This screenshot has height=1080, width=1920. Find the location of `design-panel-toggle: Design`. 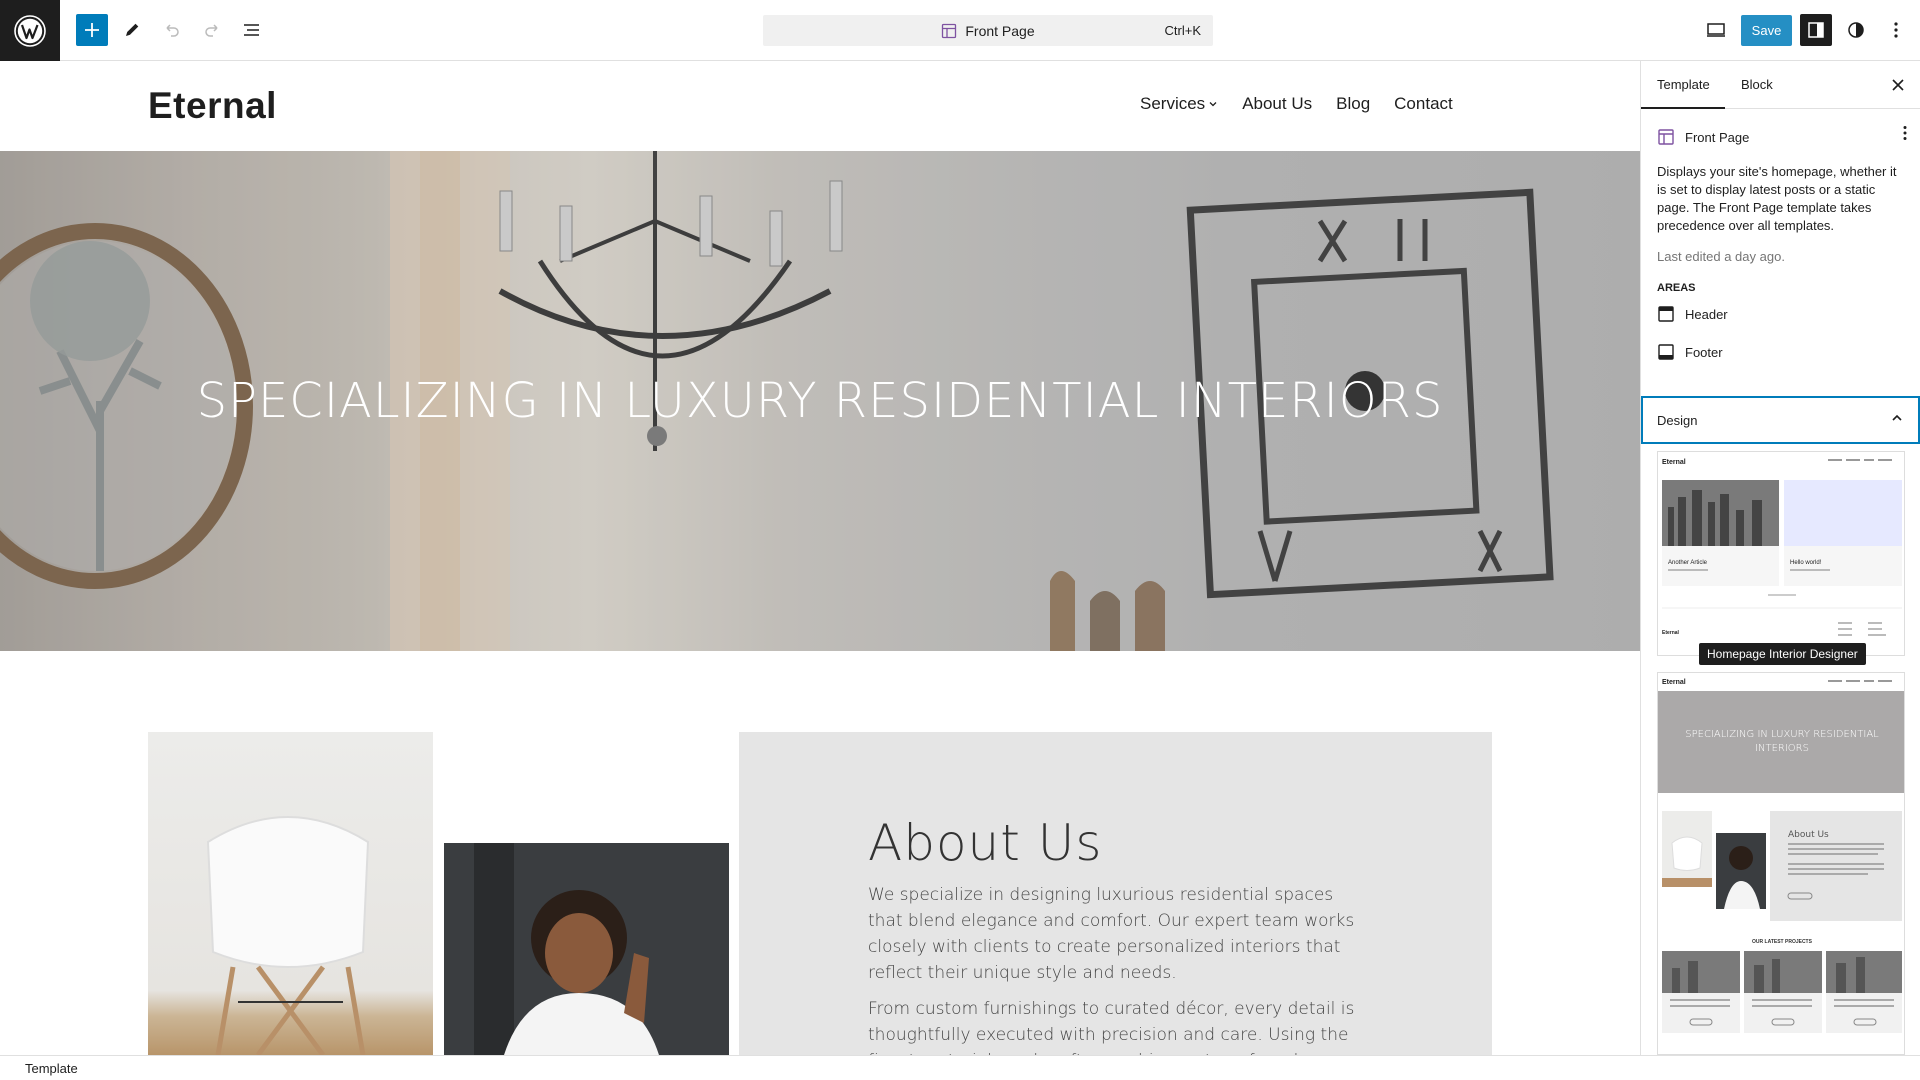

design-panel-toggle: Design is located at coordinates (1780, 420).